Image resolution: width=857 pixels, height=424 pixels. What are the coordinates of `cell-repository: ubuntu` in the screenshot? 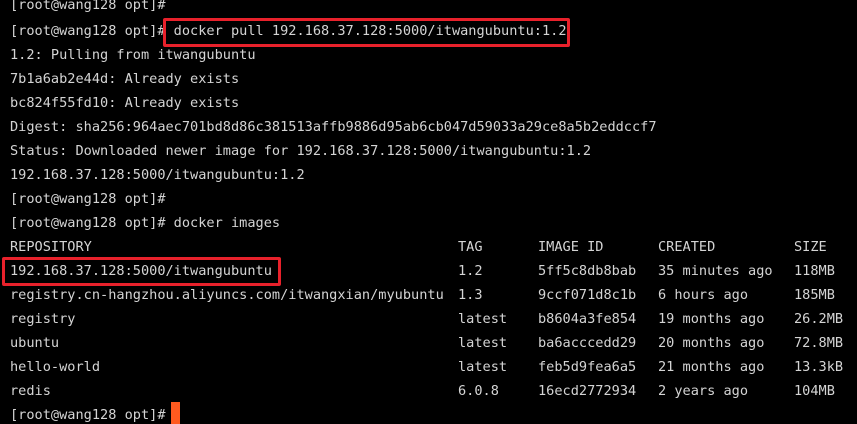 It's located at (35, 343).